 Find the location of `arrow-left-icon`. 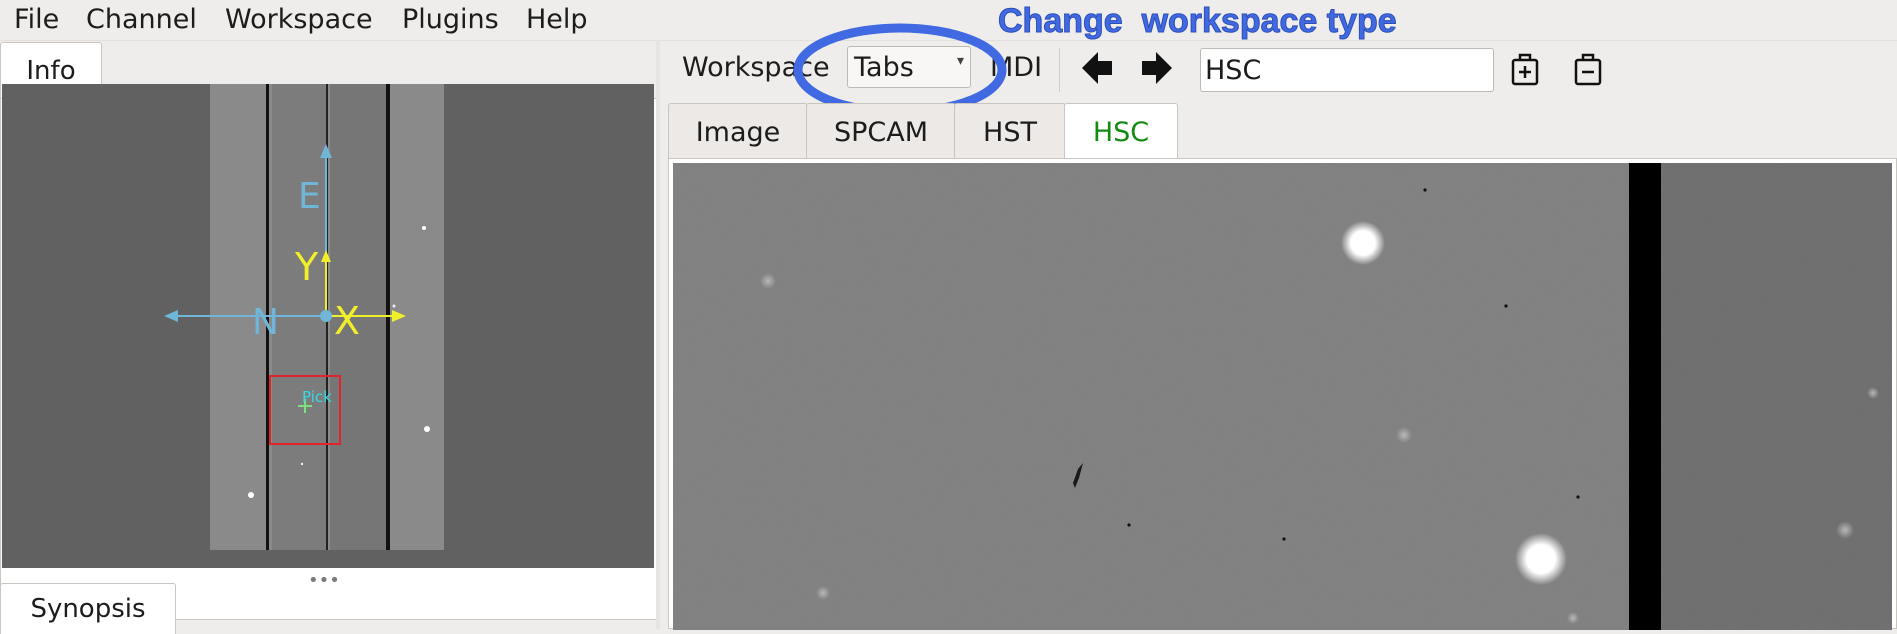

arrow-left-icon is located at coordinates (1098, 68).